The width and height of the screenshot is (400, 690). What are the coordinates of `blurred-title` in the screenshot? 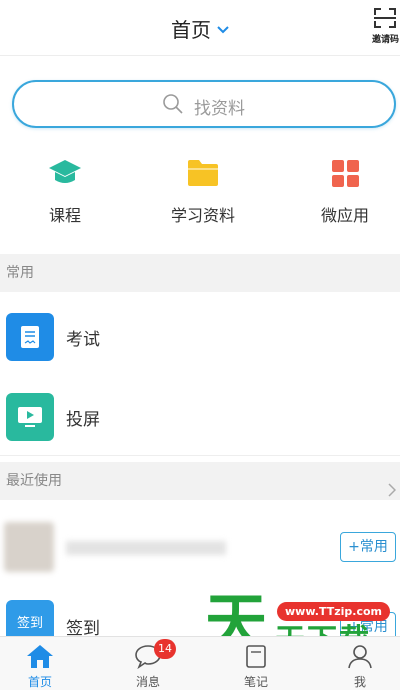 It's located at (146, 548).